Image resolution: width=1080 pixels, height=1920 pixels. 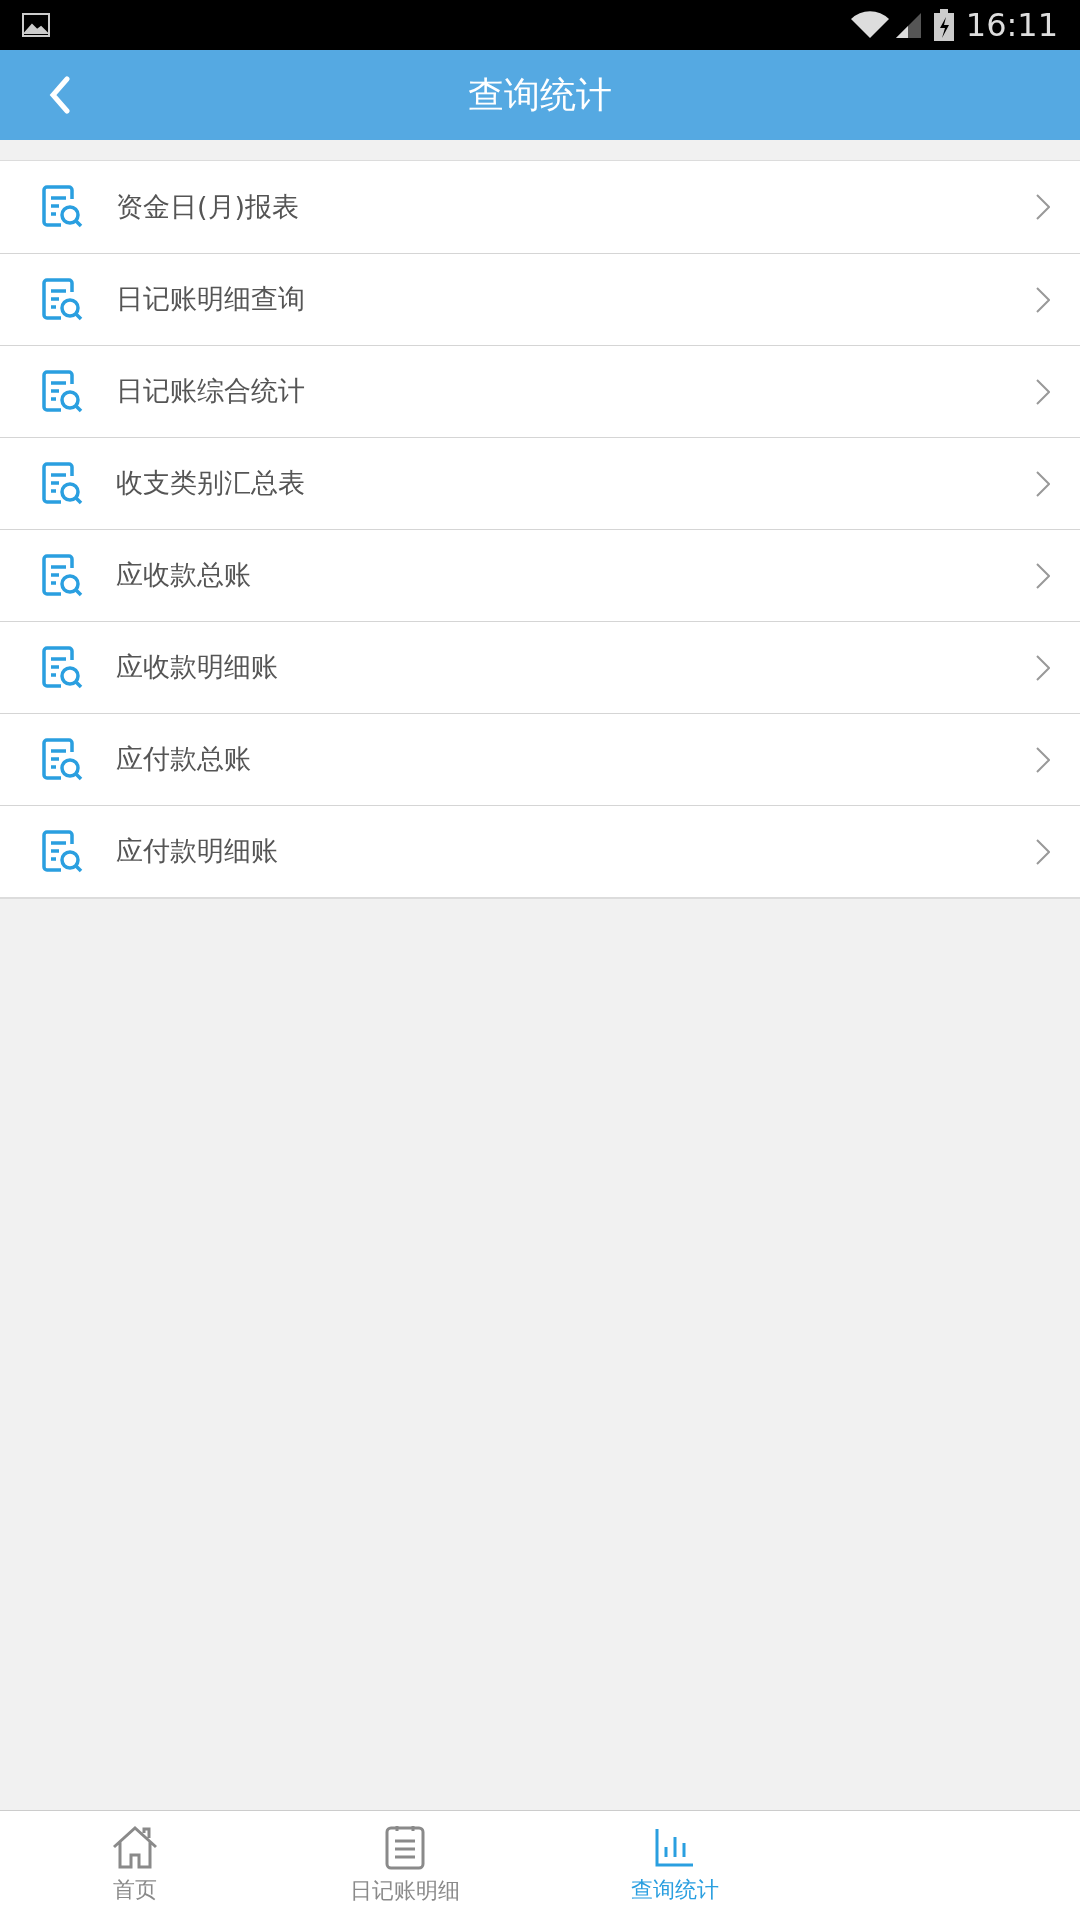 What do you see at coordinates (135, 1847) in the screenshot?
I see `home-icon` at bounding box center [135, 1847].